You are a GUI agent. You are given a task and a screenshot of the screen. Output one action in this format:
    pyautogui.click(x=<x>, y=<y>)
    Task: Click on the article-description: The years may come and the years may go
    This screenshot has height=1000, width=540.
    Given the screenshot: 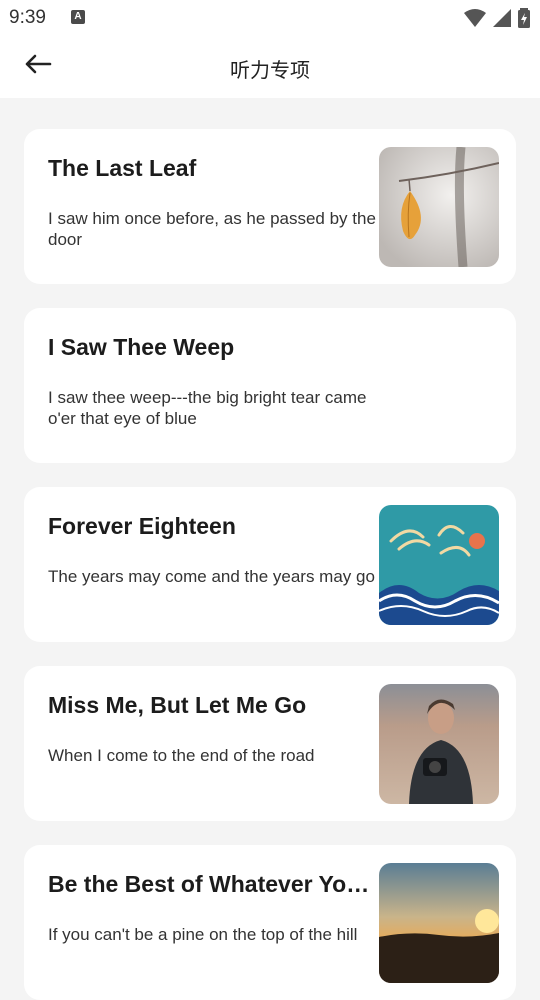 What is the action you would take?
    pyautogui.click(x=211, y=576)
    